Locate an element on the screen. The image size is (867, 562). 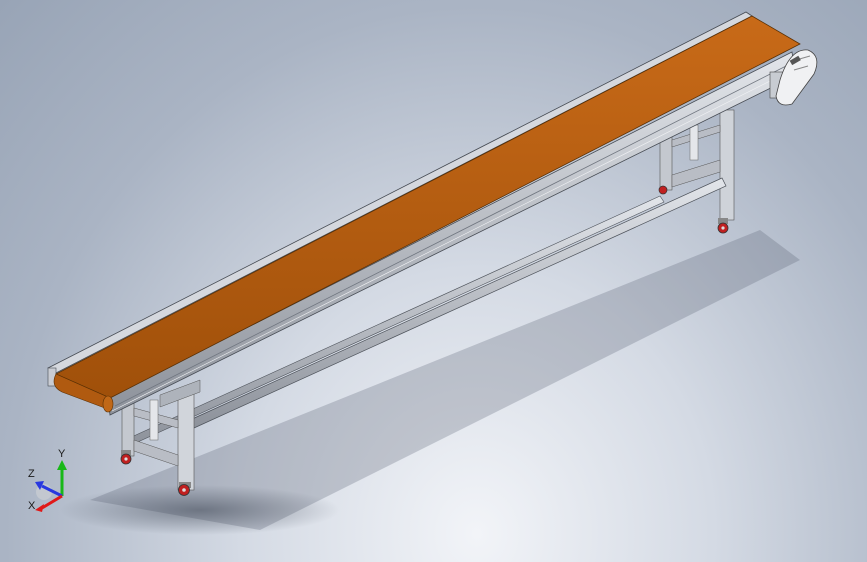
drive-motor is located at coordinates (793, 77).